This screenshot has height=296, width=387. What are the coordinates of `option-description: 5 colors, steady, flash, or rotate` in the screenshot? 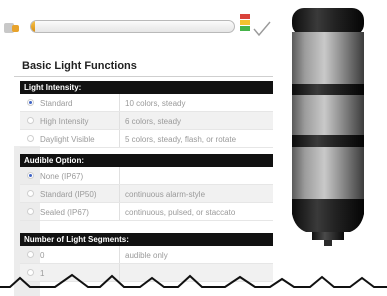 It's located at (181, 139).